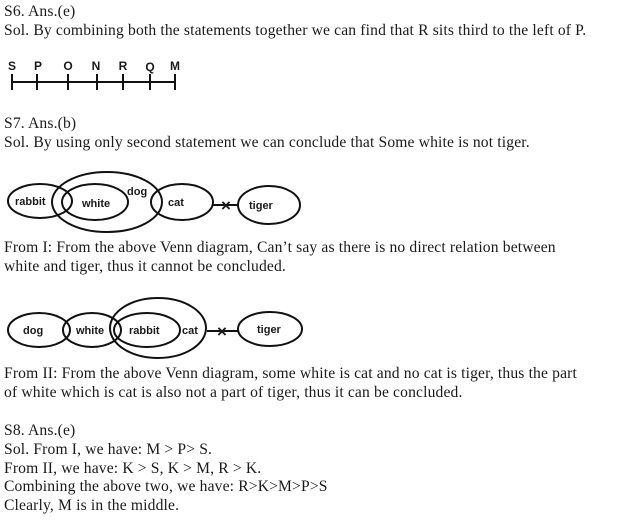  What do you see at coordinates (133, 468) in the screenshot?
I see `s8-line-2: From II, we have: K > S, K > M, R > K.` at bounding box center [133, 468].